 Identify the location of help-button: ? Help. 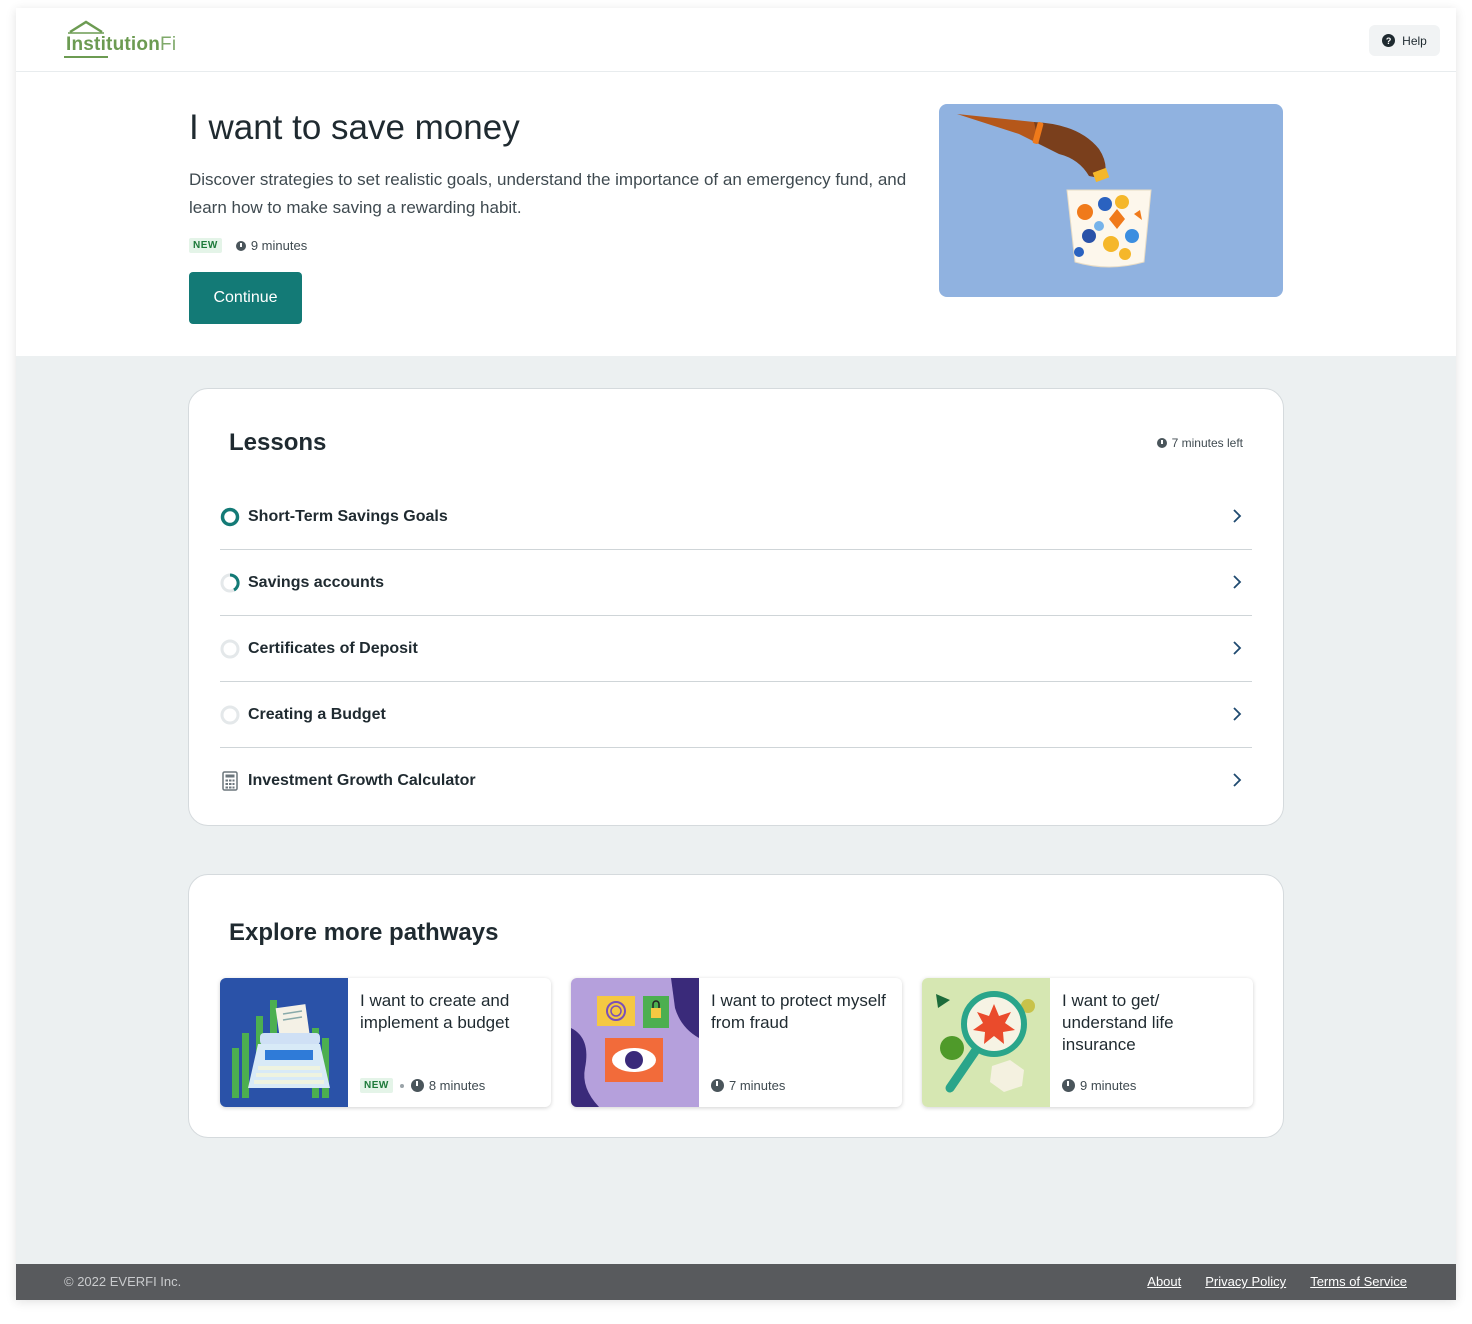
(1404, 40).